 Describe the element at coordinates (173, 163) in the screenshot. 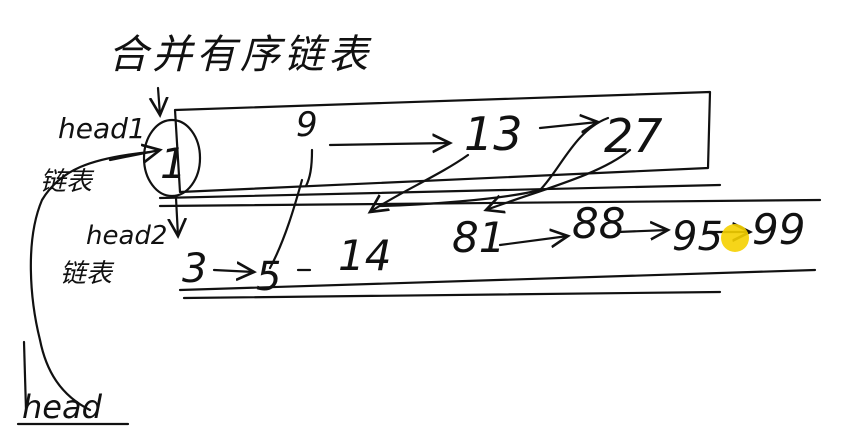

I see `list1-node-1: 1` at that location.